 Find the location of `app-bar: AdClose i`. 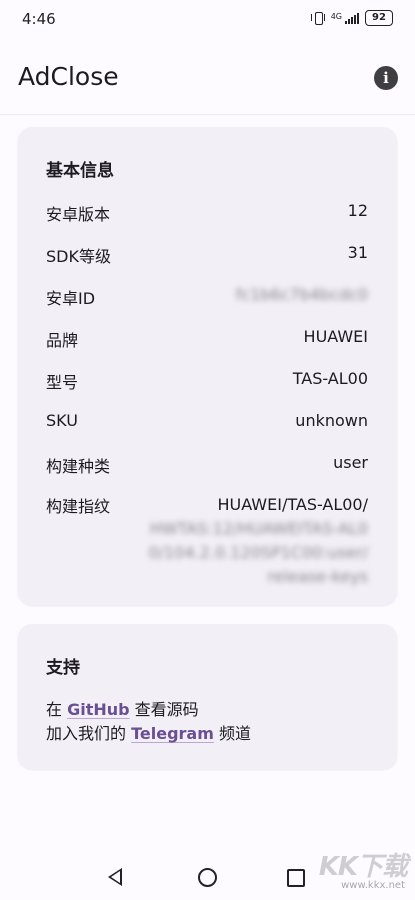

app-bar: AdClose i is located at coordinates (207, 82).